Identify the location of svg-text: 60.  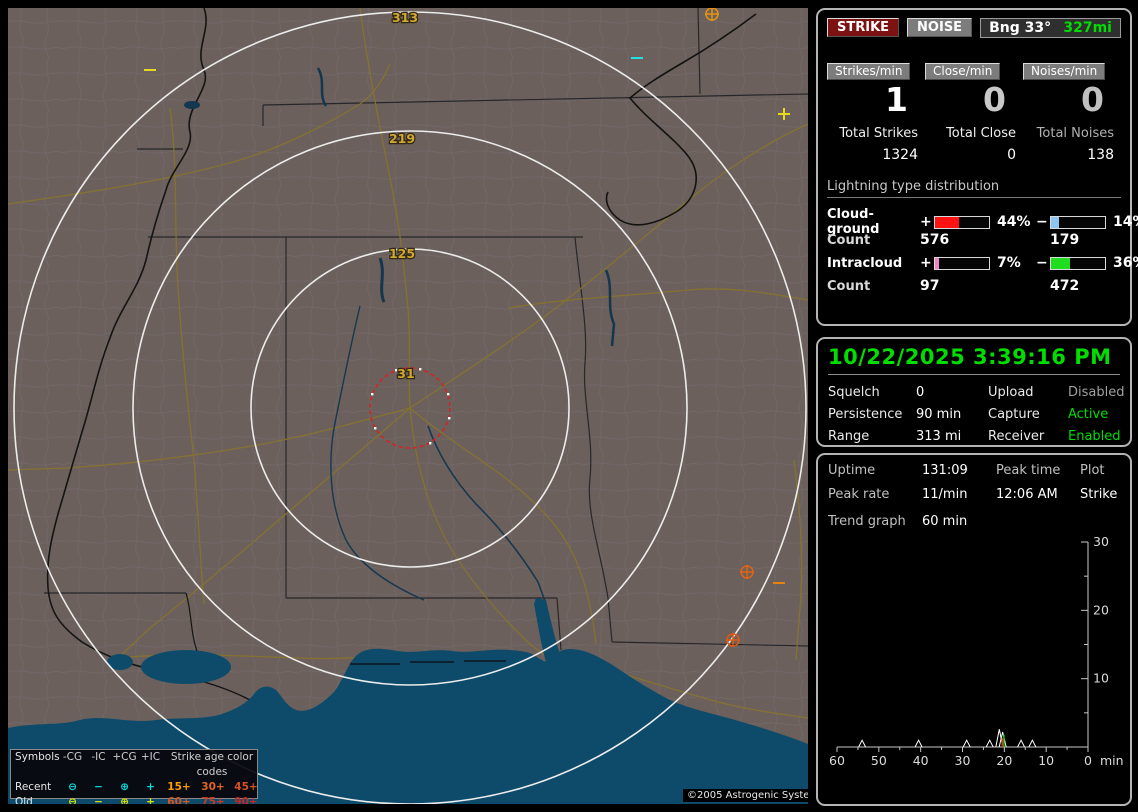
(837, 760).